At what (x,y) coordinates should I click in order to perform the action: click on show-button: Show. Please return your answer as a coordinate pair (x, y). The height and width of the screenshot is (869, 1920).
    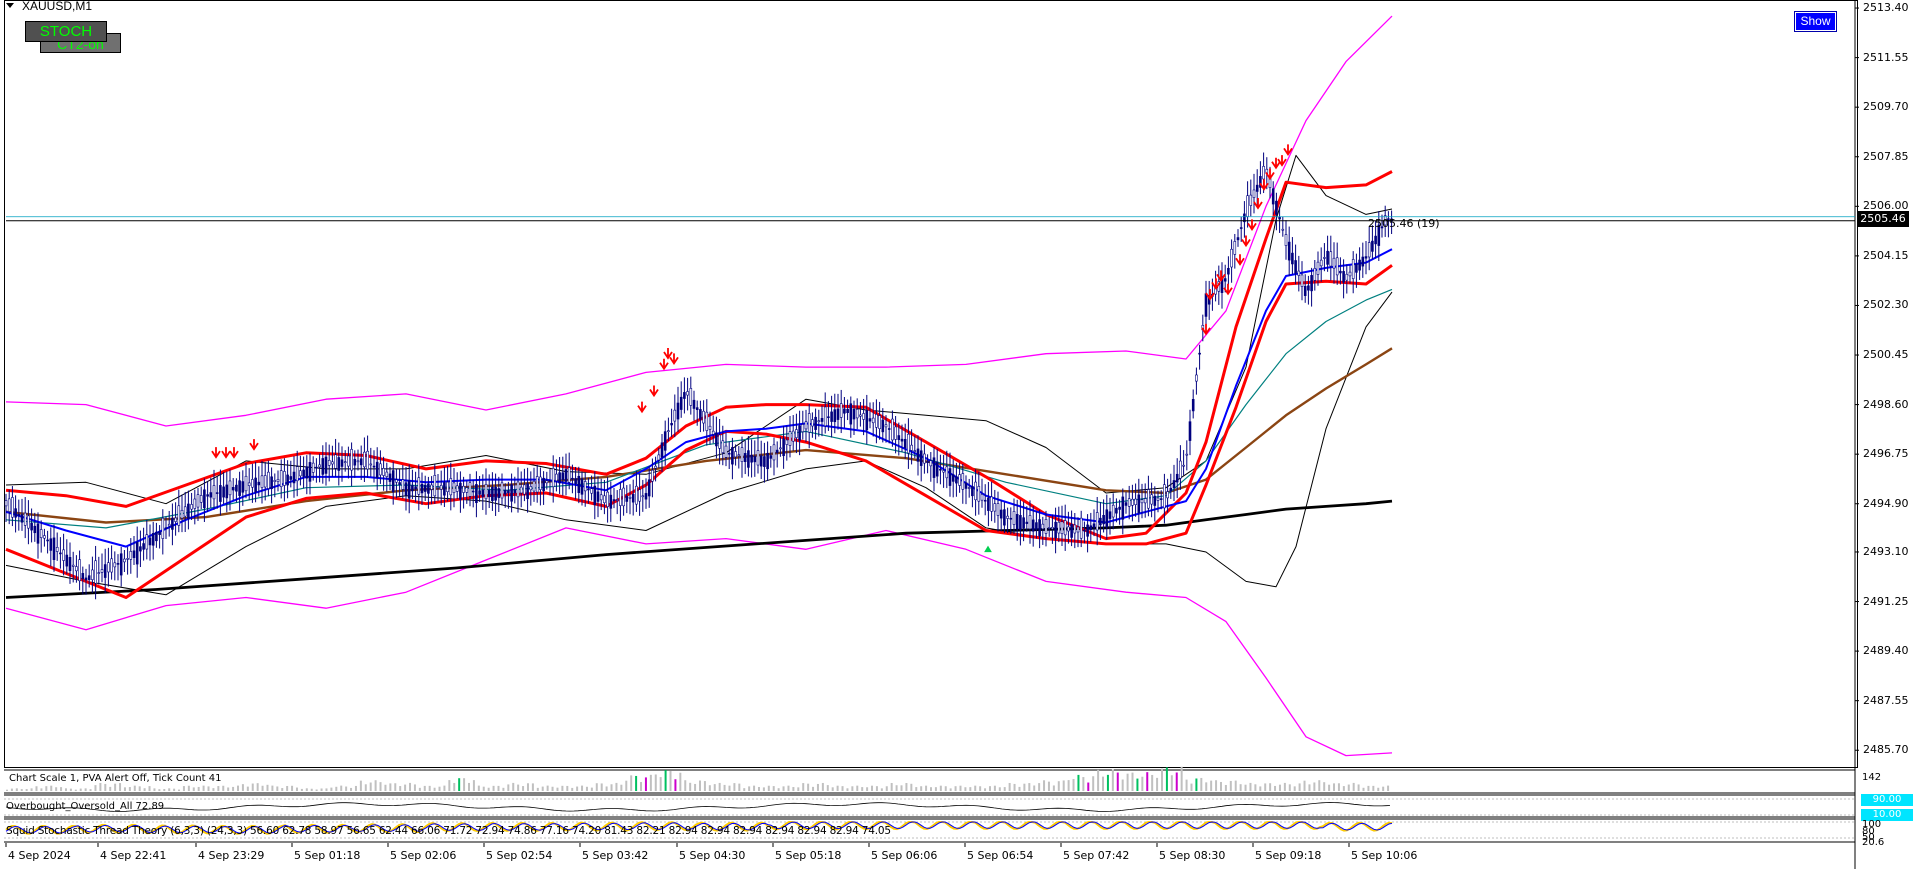
    Looking at the image, I should click on (1815, 21).